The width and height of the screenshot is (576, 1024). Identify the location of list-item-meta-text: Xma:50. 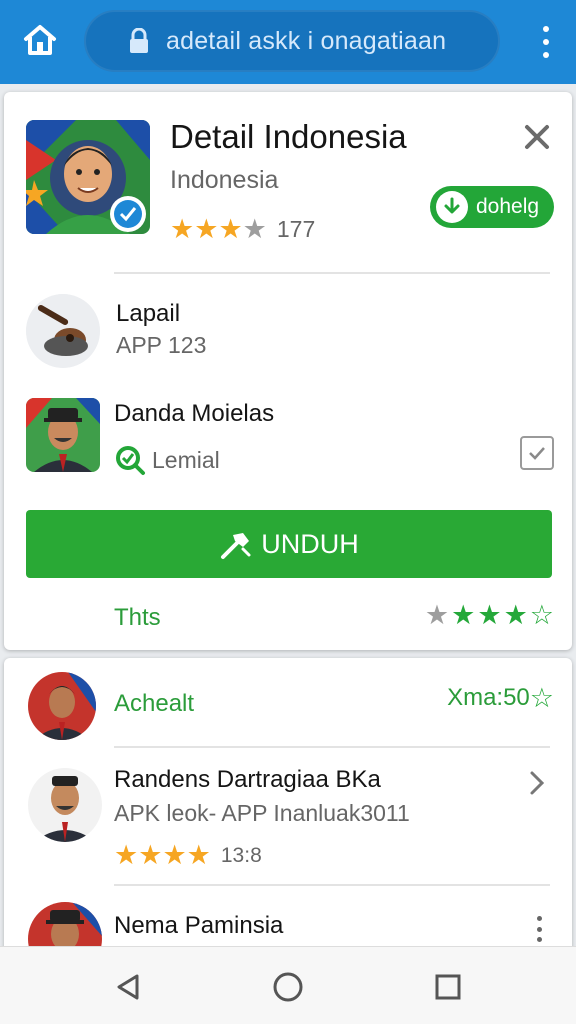
(488, 697).